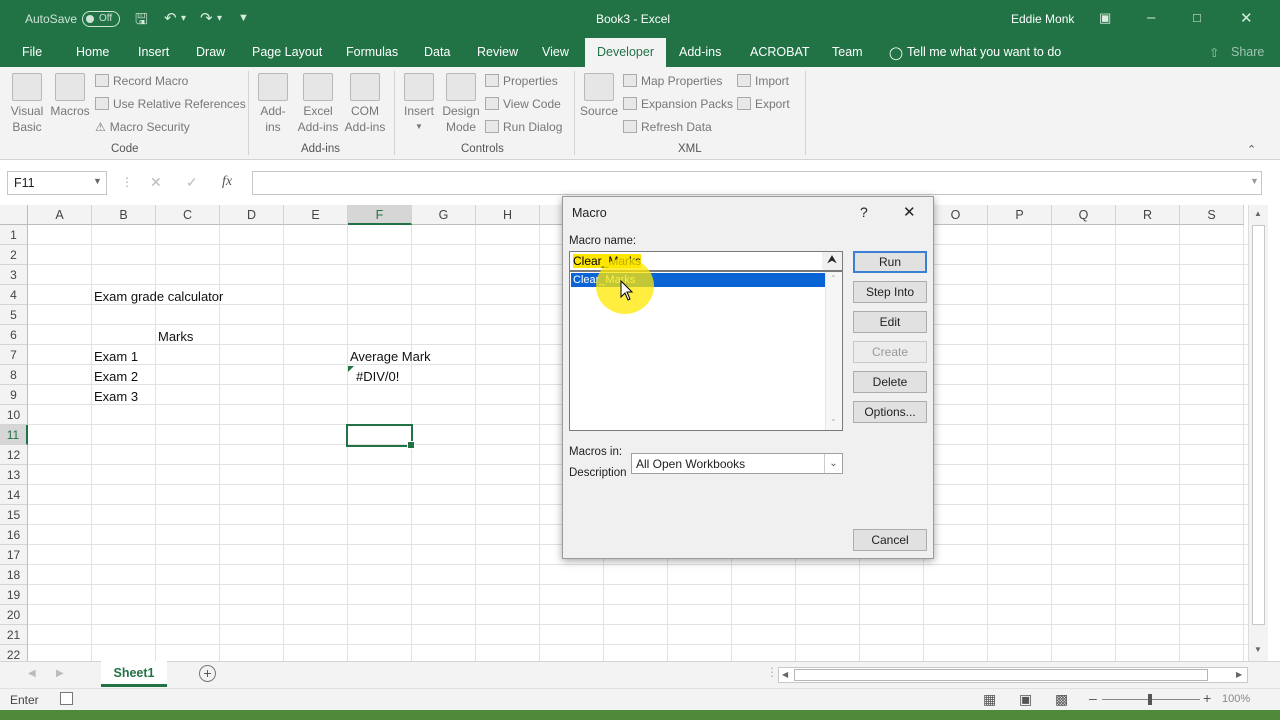  What do you see at coordinates (1246, 18) in the screenshot?
I see `close-window-icon: ✕` at bounding box center [1246, 18].